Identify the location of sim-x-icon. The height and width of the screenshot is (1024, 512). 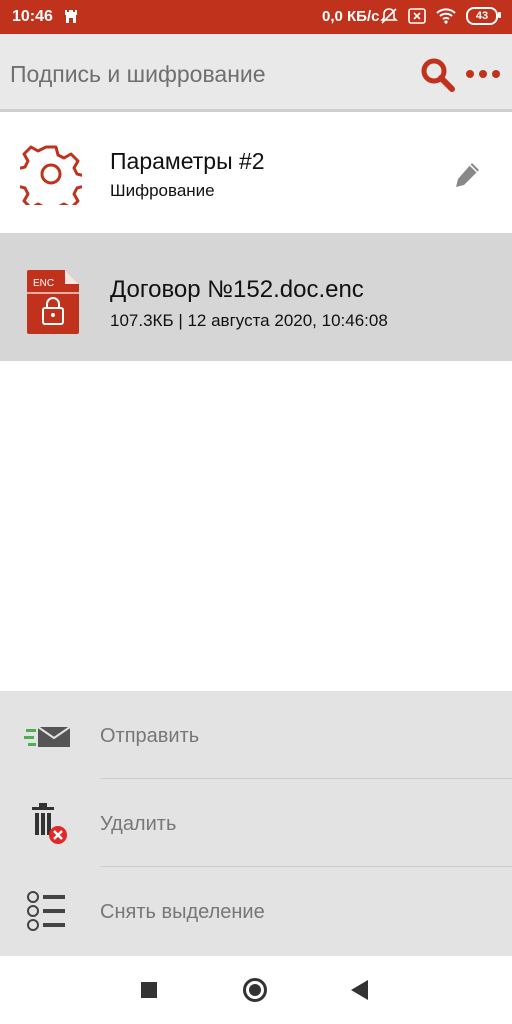
(417, 16).